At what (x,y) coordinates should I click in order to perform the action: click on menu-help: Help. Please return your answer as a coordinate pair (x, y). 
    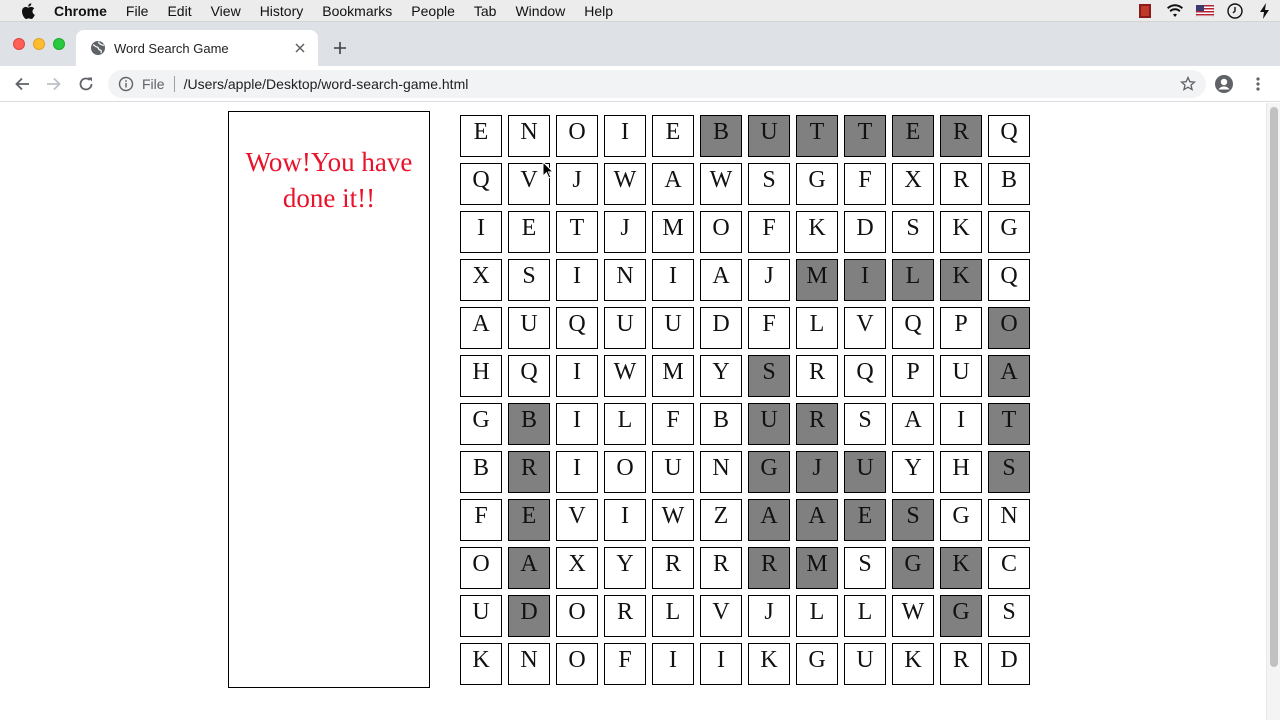
    Looking at the image, I should click on (598, 11).